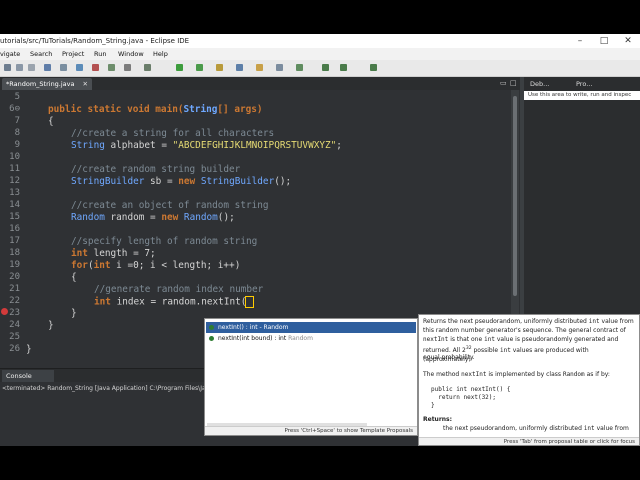  I want to click on code-line: Random random = new Random();, so click(153, 217).